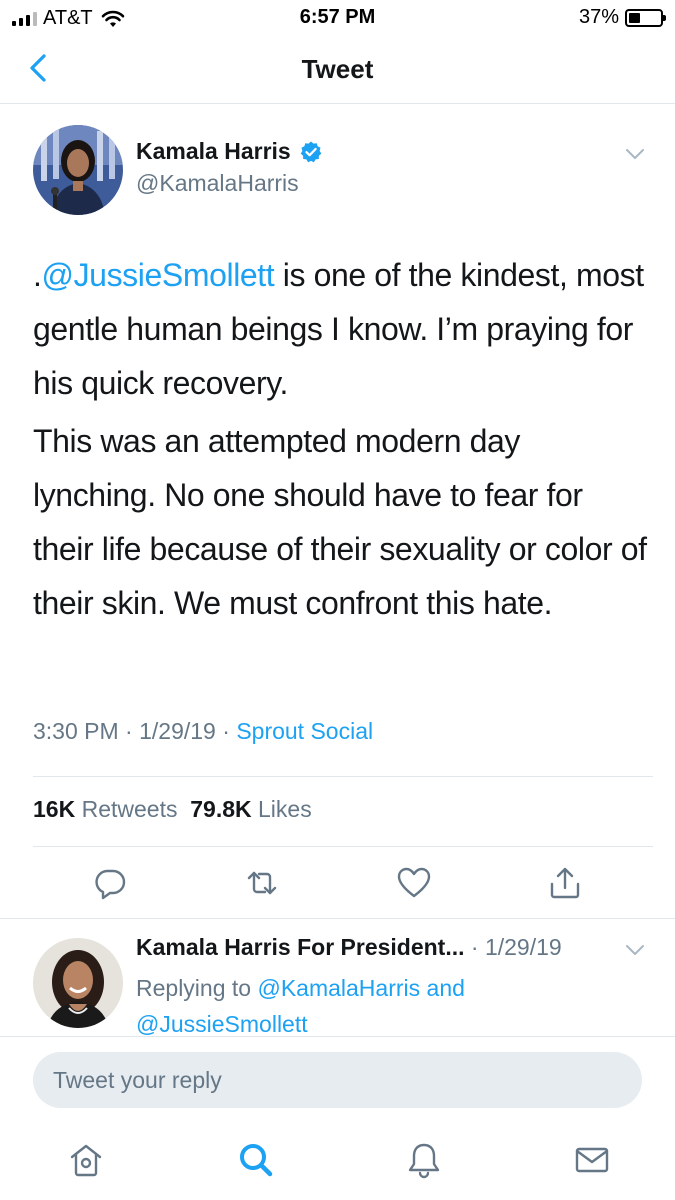 The image size is (675, 1200). I want to click on tweet-meta: 3:30 PM · 1/29/19 · Sprout Social, so click(203, 731).